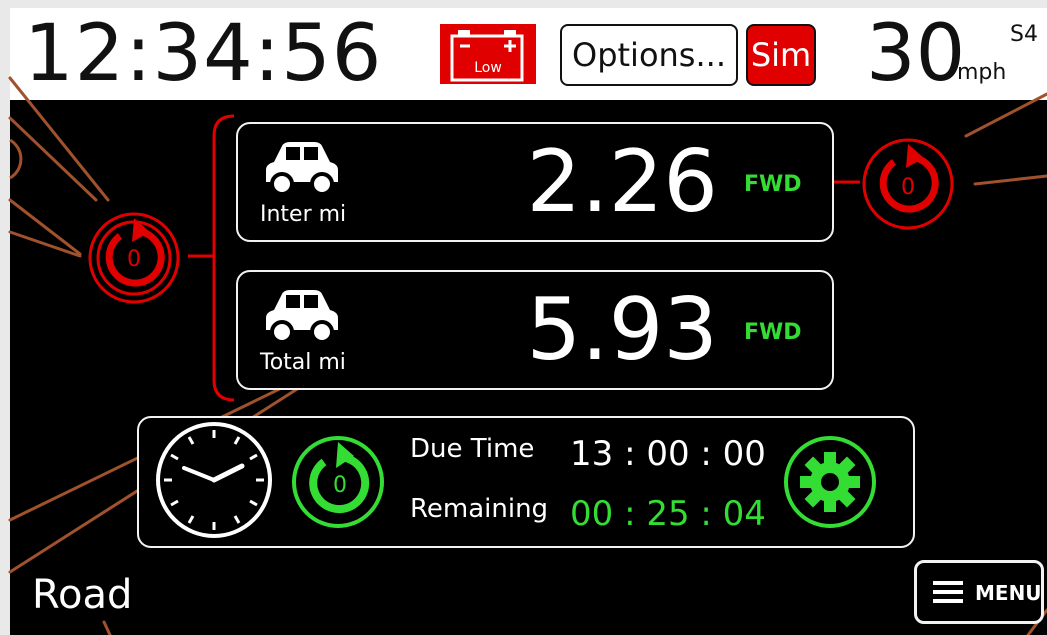 This screenshot has height=635, width=1047. Describe the element at coordinates (622, 330) in the screenshot. I see `total-distance-value: 5.93` at that location.